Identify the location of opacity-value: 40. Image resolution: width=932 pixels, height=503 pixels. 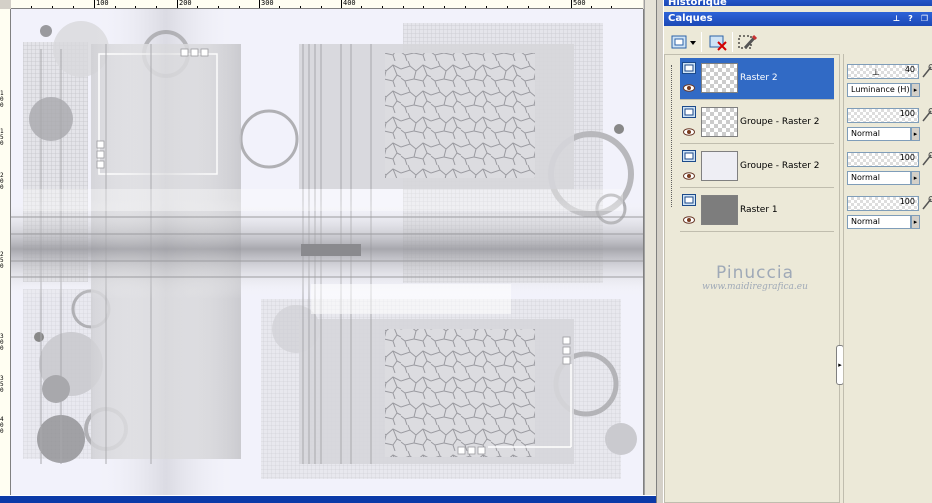
(909, 69).